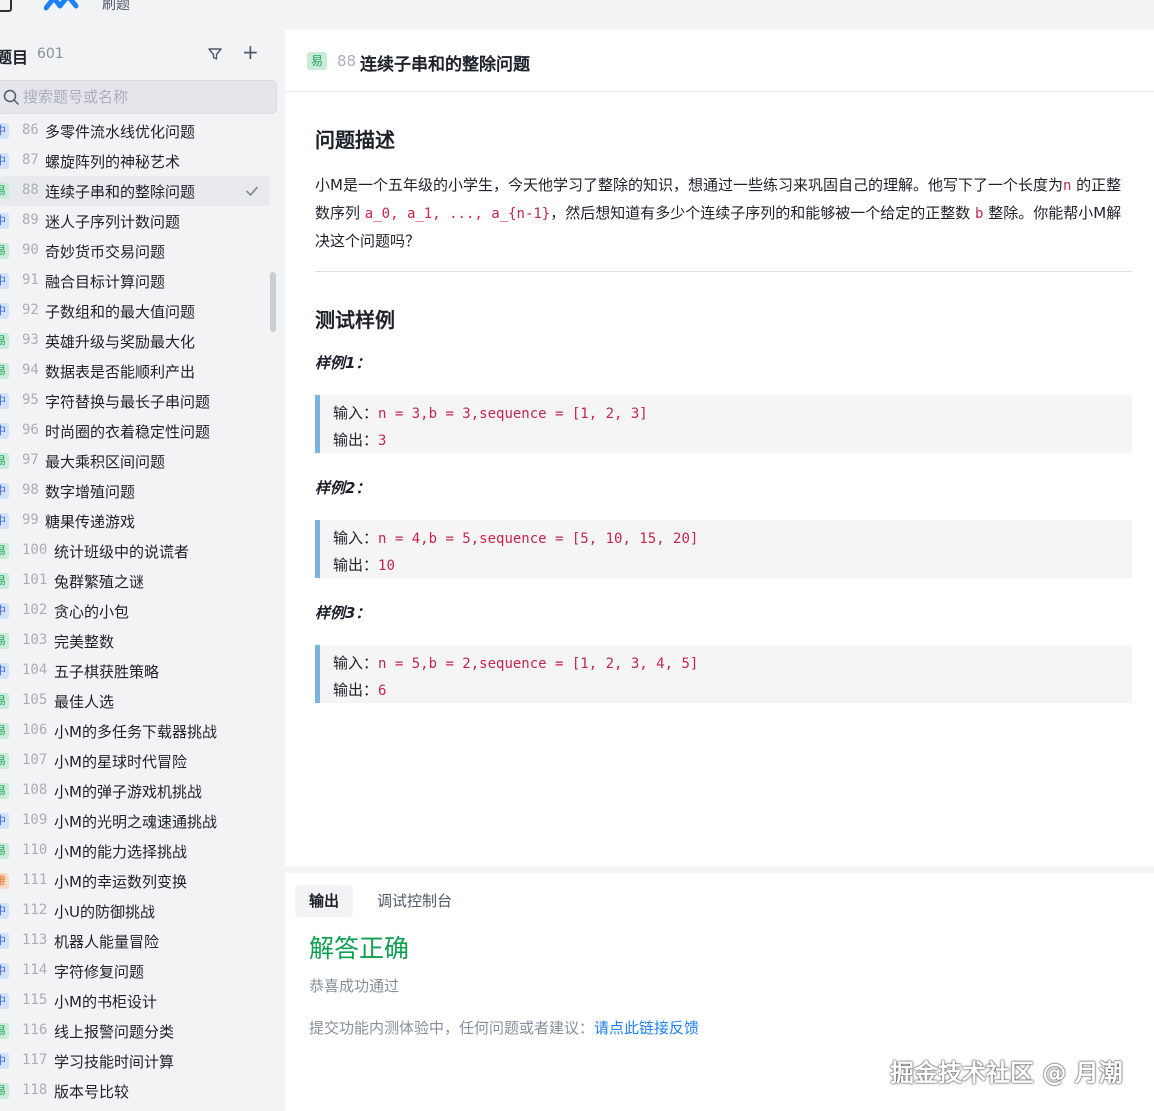  I want to click on list-item: 中 86 多零件流水线优化问题, so click(136, 131).